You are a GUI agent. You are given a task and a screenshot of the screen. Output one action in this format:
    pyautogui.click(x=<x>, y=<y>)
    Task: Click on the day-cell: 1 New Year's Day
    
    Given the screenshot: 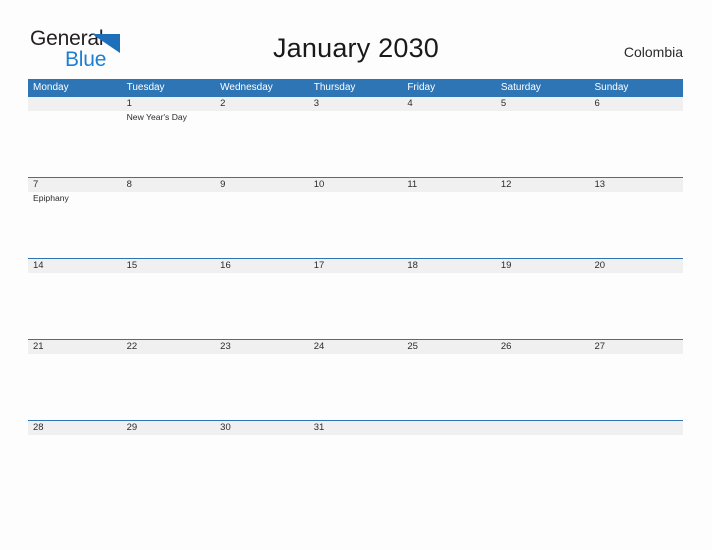 What is the action you would take?
    pyautogui.click(x=169, y=137)
    